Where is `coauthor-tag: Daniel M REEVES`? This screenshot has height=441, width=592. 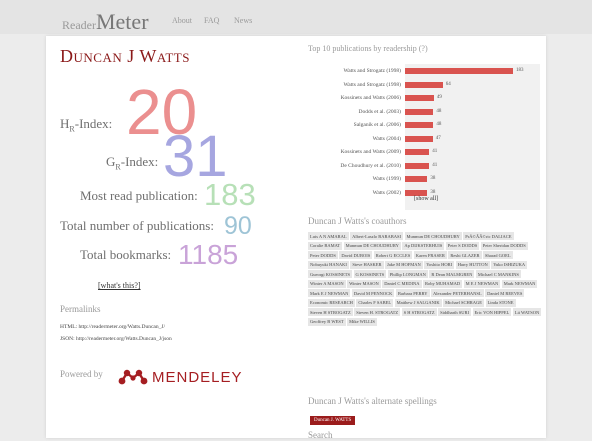 coauthor-tag: Daniel M REEVES is located at coordinates (505, 293).